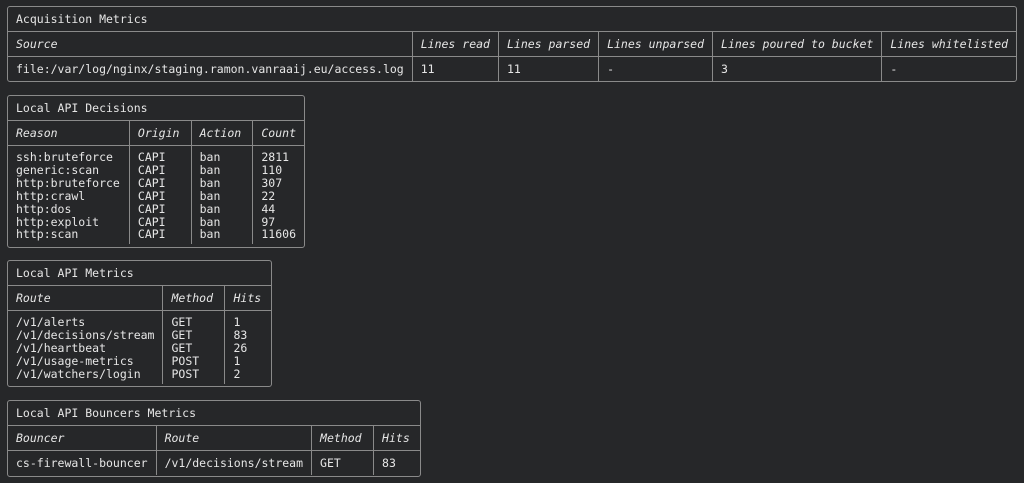  What do you see at coordinates (797, 68) in the screenshot?
I see `lines-poured-cell: 3` at bounding box center [797, 68].